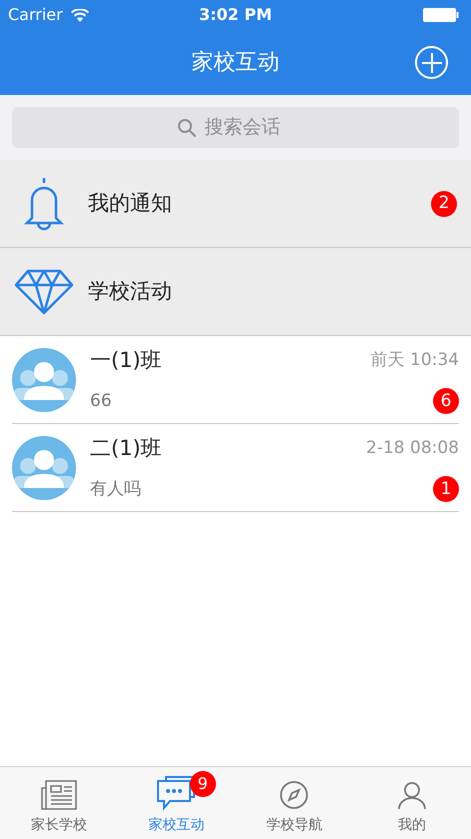  Describe the element at coordinates (59, 795) in the screenshot. I see `newspaper-icon` at that location.